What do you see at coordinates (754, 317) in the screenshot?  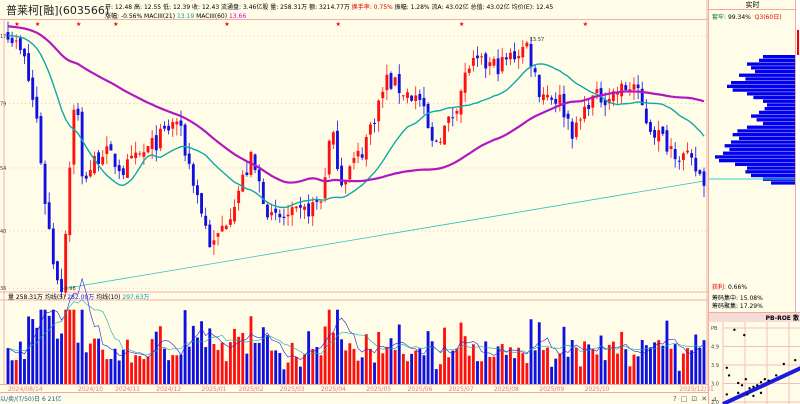 I see `pb-roe-title: PB-ROE 散` at bounding box center [754, 317].